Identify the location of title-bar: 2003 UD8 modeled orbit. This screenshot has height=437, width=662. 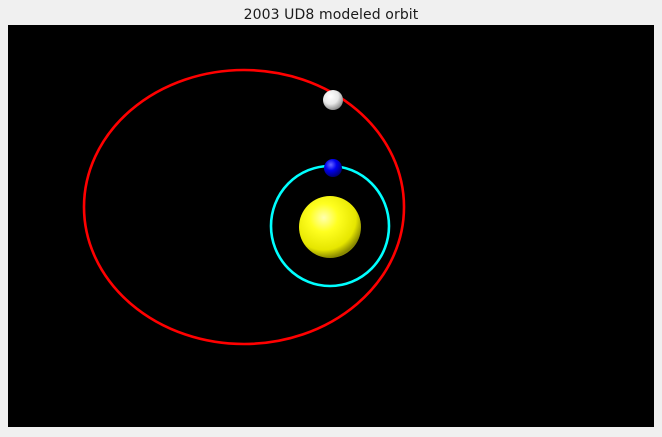
(331, 12).